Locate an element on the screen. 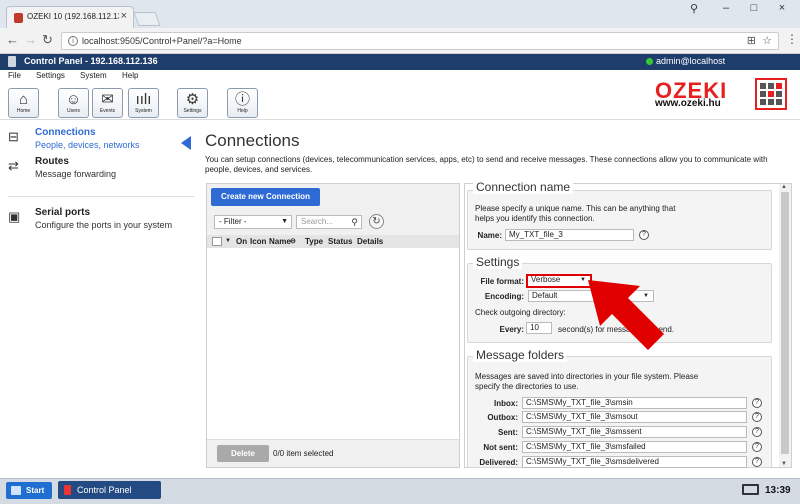 The image size is (800, 504). name-input: My_TXT_file_3 is located at coordinates (569, 235).